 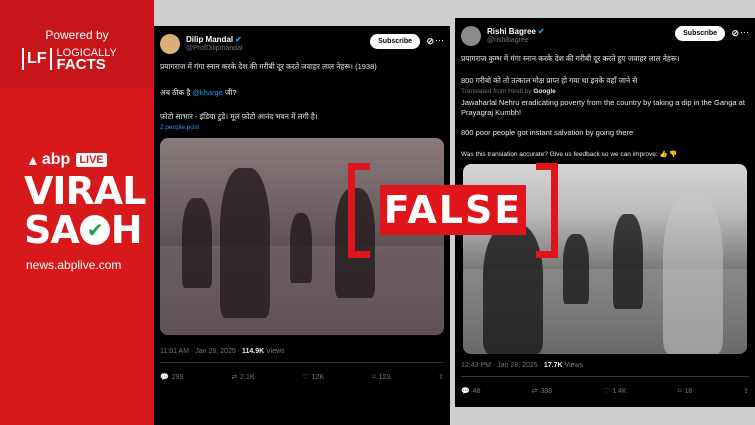 What do you see at coordinates (126, 230) in the screenshot?
I see `sach-part2: H` at bounding box center [126, 230].